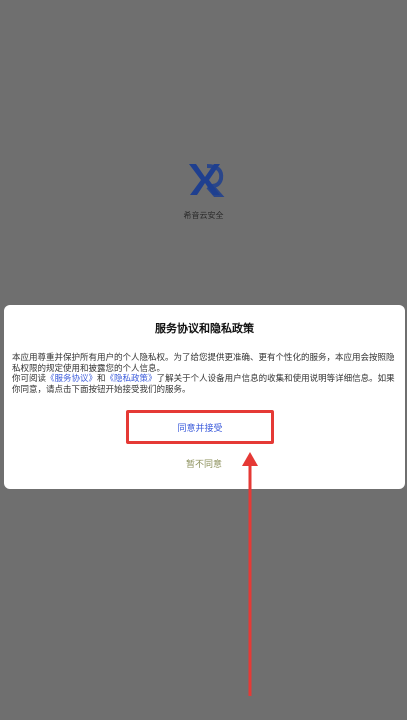  What do you see at coordinates (71, 379) in the screenshot?
I see `service-agreement-link: 《服务协议》` at bounding box center [71, 379].